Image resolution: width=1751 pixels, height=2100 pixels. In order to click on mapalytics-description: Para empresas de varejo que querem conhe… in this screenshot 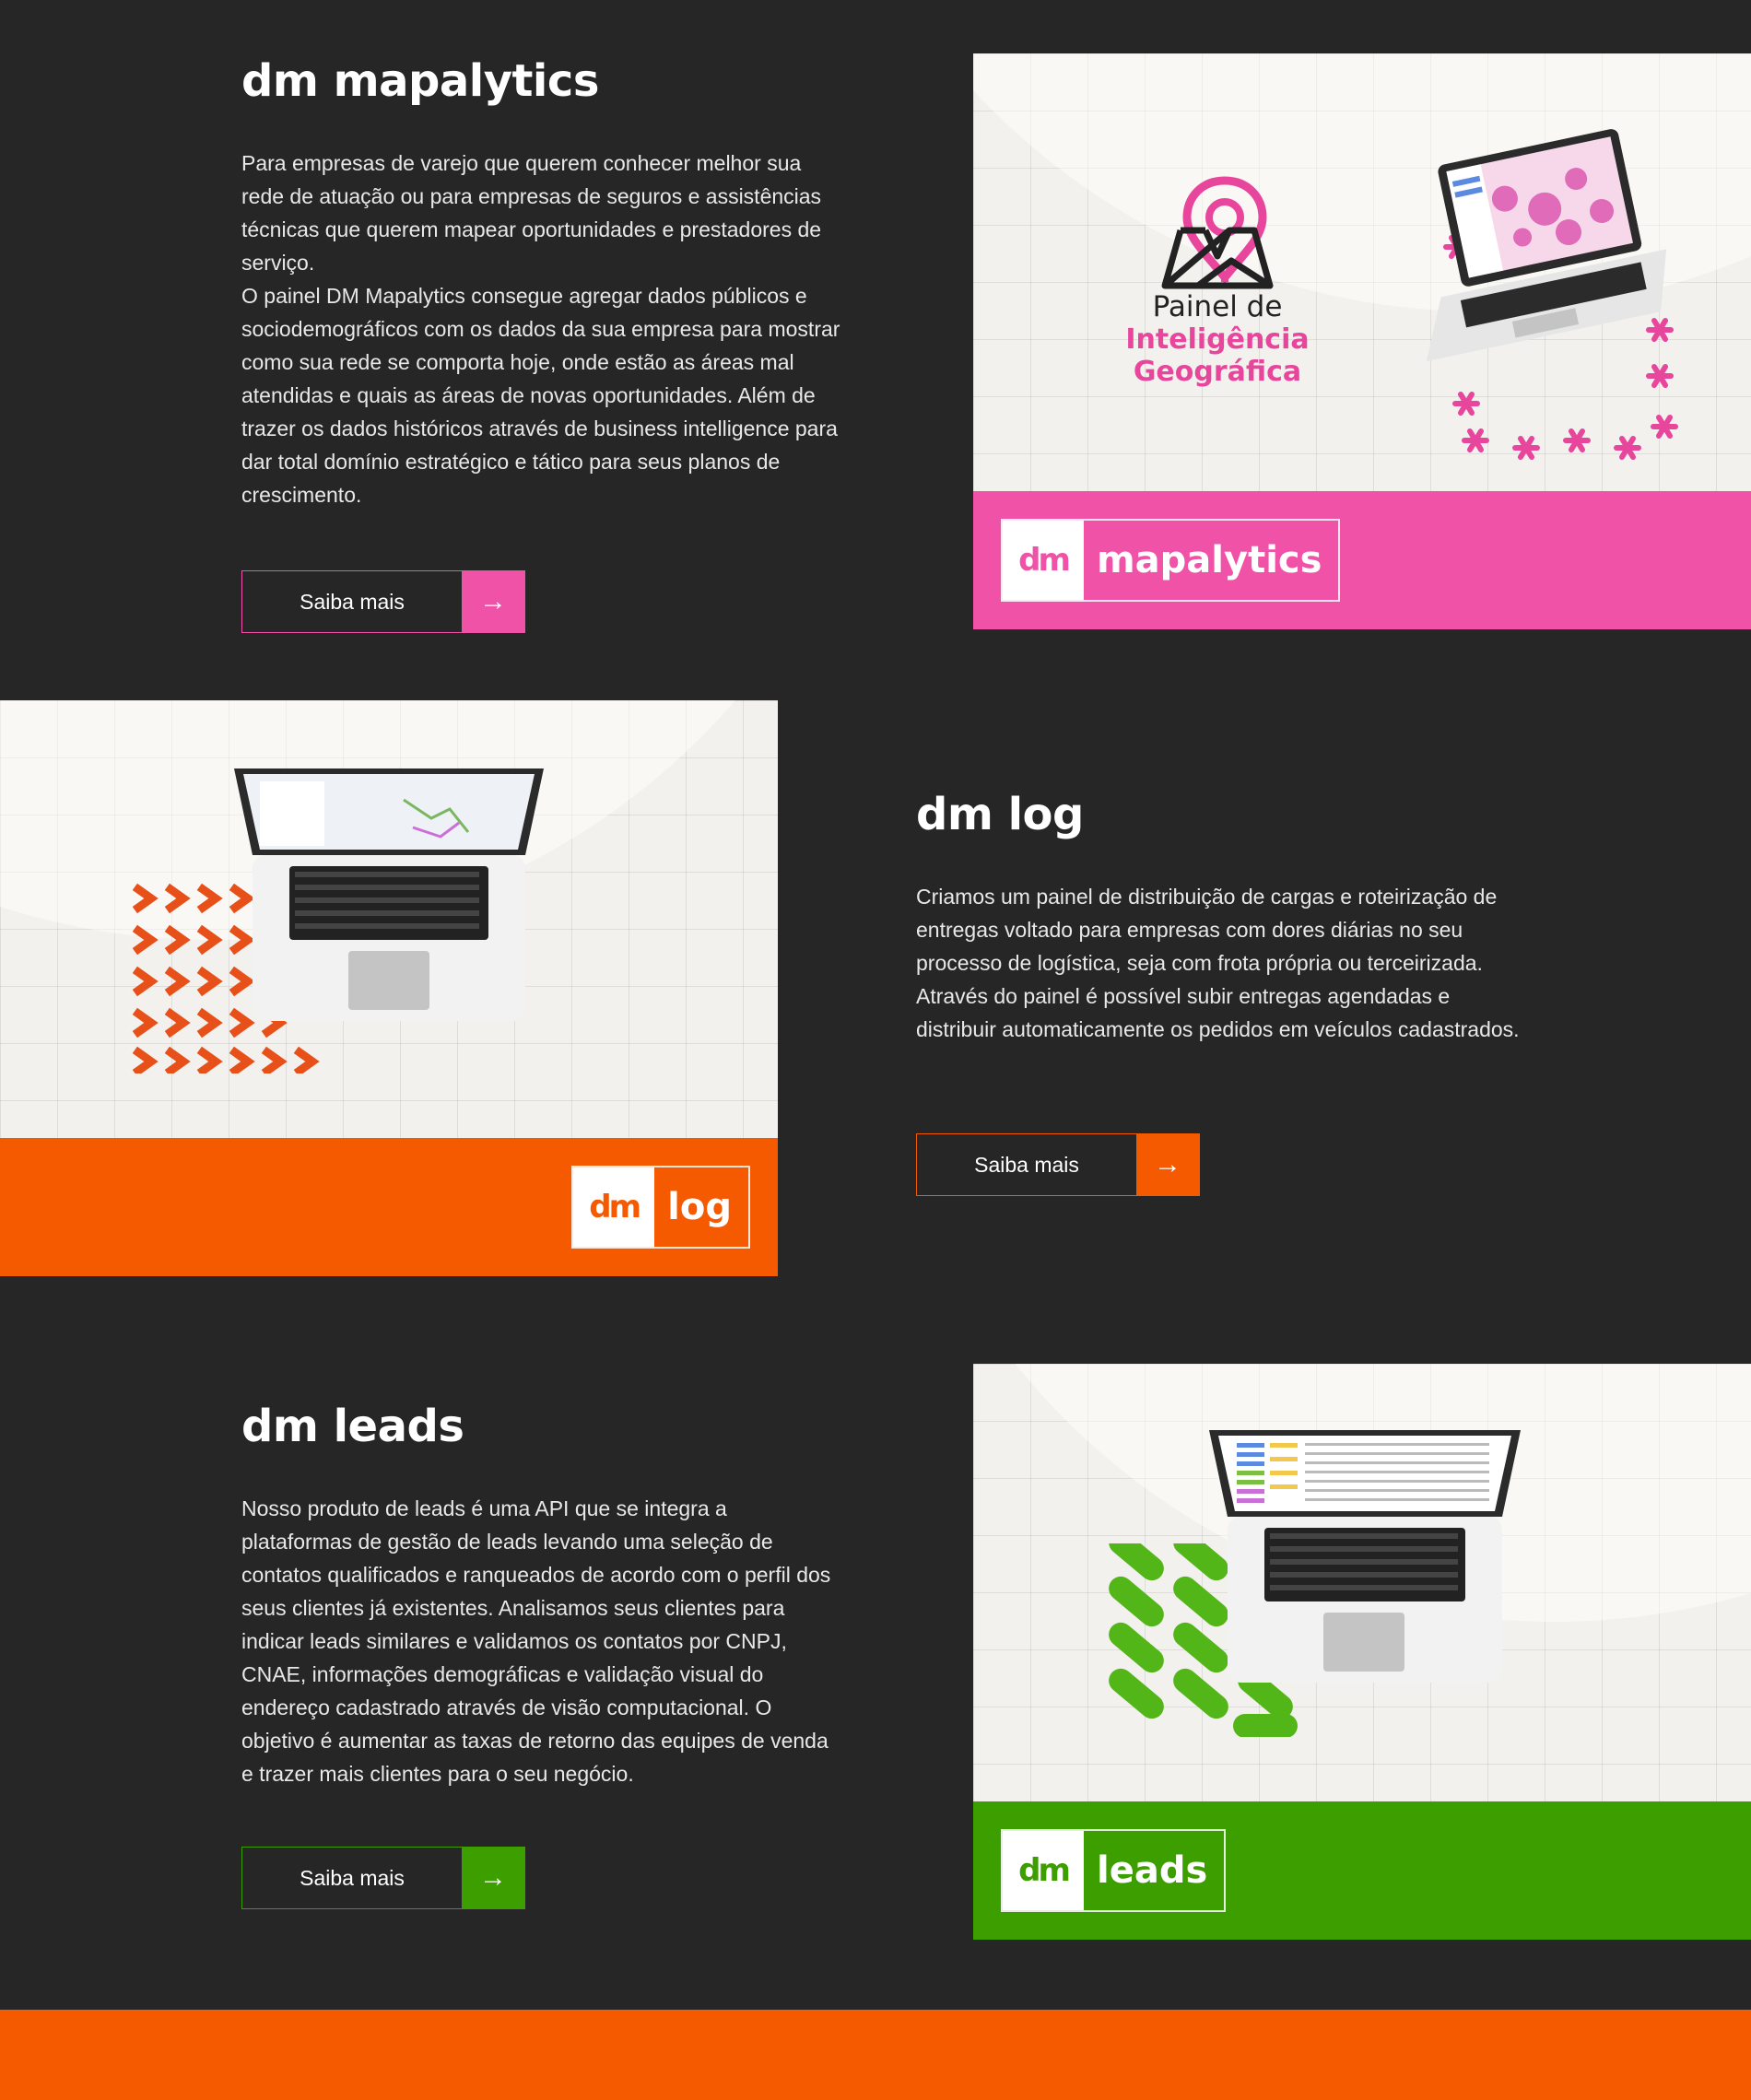, I will do `click(540, 329)`.